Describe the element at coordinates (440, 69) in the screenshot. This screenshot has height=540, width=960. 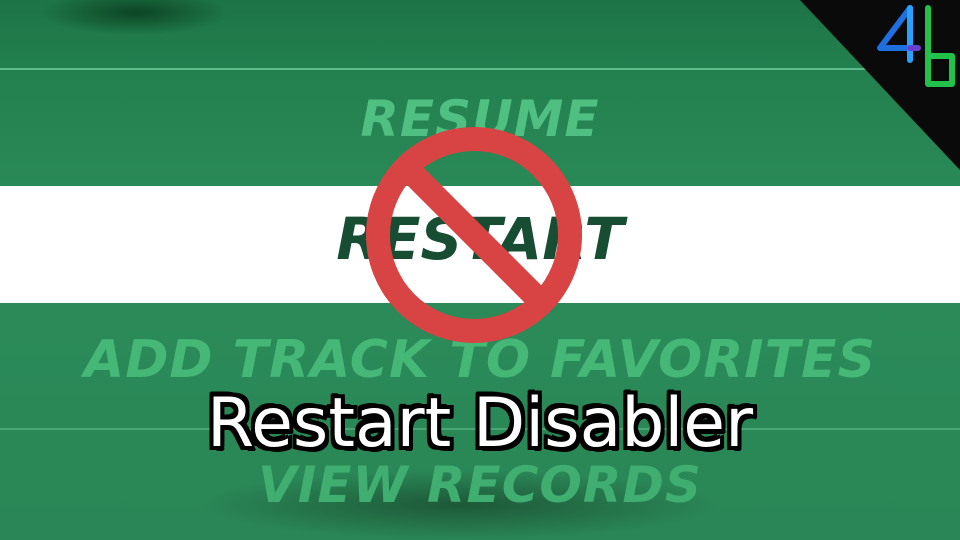
I see `menu-divider` at that location.